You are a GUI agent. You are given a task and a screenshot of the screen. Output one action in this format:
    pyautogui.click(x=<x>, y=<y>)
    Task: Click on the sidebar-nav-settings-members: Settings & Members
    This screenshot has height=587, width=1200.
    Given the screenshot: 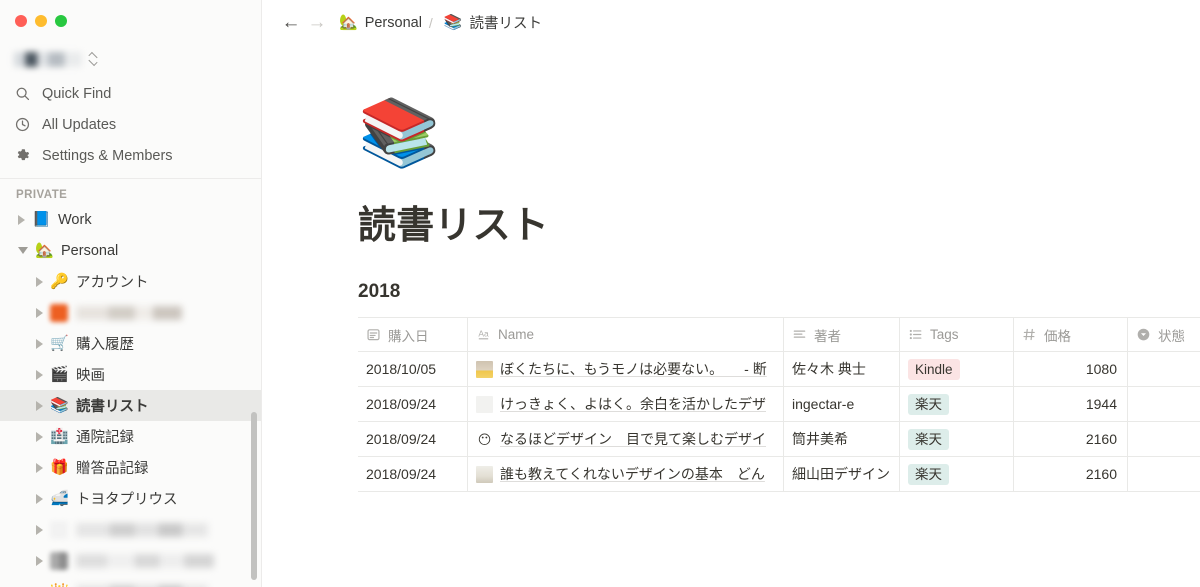 What is the action you would take?
    pyautogui.click(x=130, y=155)
    